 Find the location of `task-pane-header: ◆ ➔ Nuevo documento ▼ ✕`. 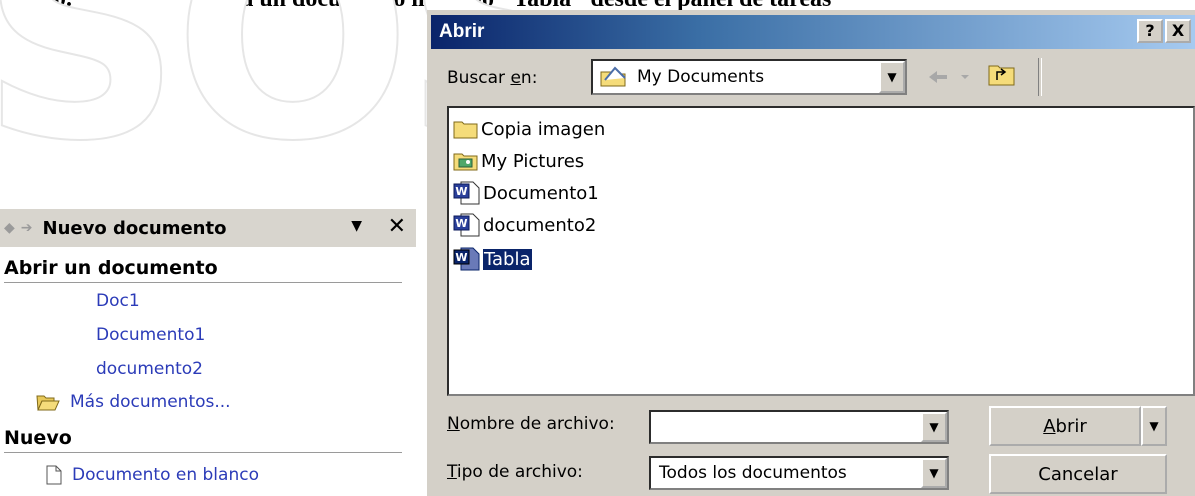

task-pane-header: ◆ ➔ Nuevo documento ▼ ✕ is located at coordinates (208, 228).